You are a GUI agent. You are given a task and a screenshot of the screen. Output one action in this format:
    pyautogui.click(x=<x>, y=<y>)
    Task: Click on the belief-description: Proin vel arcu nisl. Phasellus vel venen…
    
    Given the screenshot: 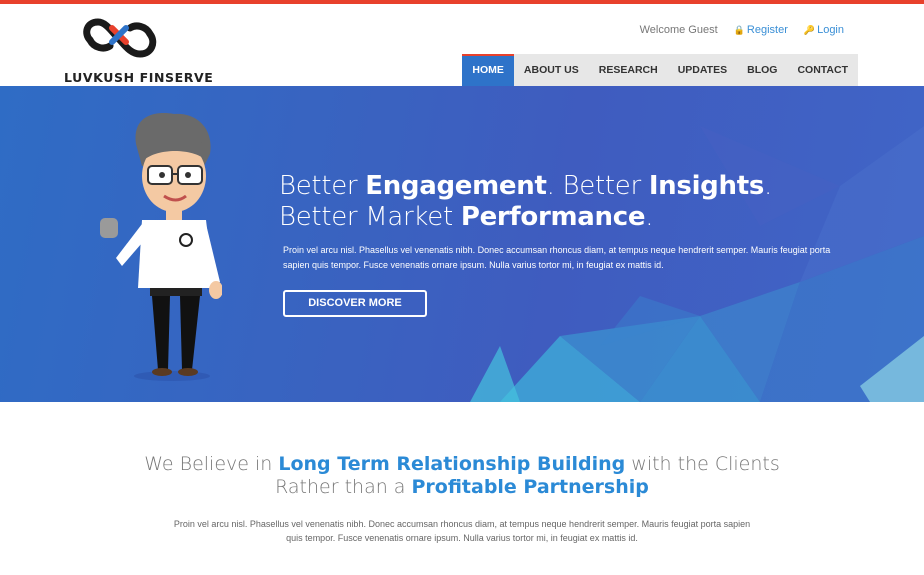 What is the action you would take?
    pyautogui.click(x=462, y=531)
    